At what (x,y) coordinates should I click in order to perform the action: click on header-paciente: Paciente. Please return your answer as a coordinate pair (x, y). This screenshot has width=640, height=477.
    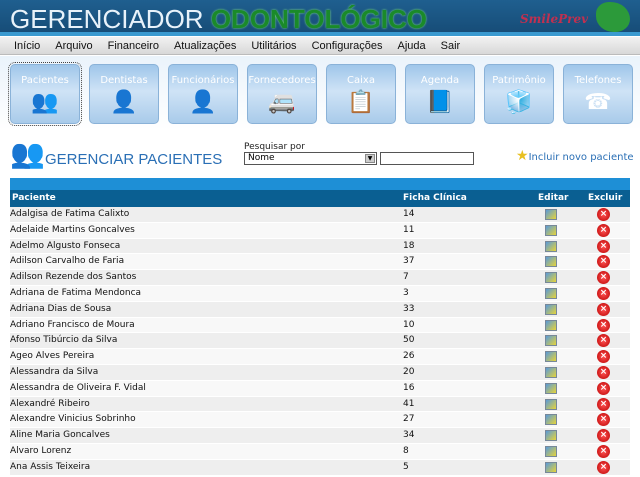
    Looking at the image, I should click on (34, 198).